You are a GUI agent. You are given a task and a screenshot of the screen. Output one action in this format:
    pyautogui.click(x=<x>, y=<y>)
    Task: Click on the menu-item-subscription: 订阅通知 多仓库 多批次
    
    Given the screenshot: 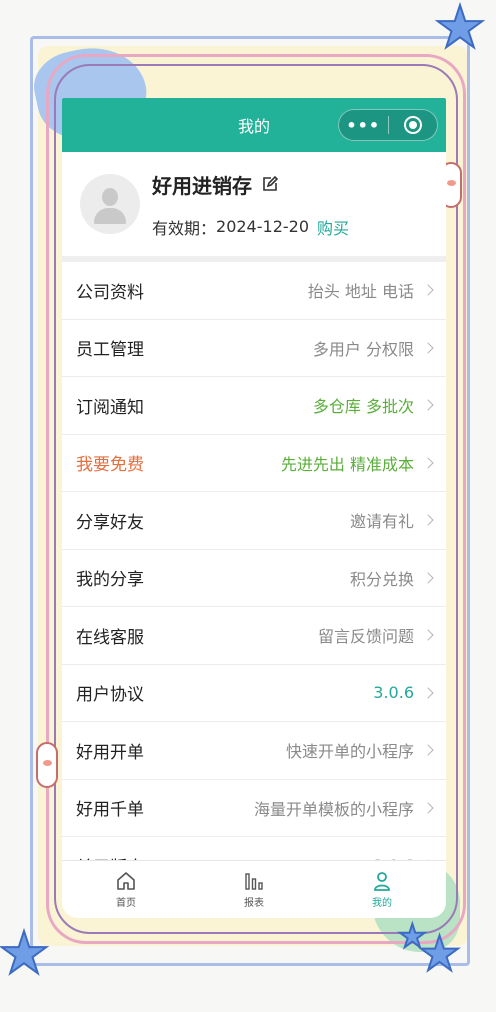 What is the action you would take?
    pyautogui.click(x=254, y=406)
    